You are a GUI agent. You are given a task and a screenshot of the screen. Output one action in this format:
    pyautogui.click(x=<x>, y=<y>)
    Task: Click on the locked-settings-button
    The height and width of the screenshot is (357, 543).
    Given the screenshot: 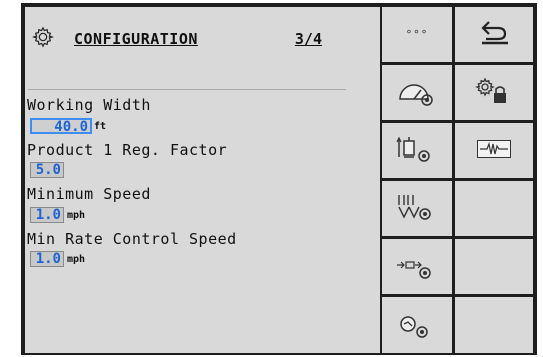 What is the action you would take?
    pyautogui.click(x=494, y=92)
    